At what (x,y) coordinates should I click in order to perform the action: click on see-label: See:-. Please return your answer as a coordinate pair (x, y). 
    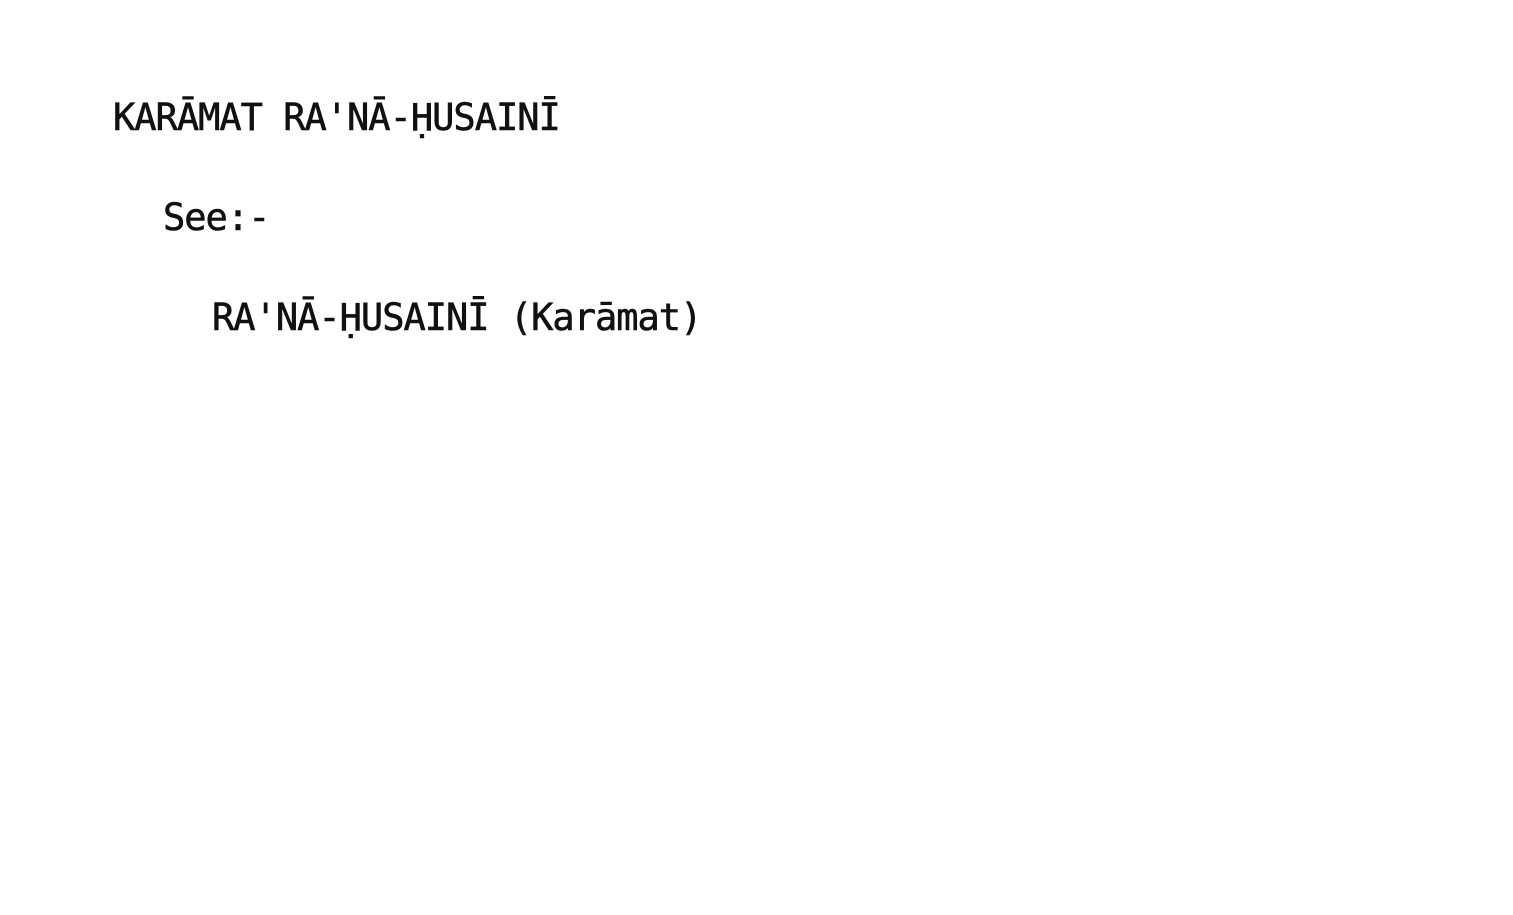
    Looking at the image, I should click on (217, 217).